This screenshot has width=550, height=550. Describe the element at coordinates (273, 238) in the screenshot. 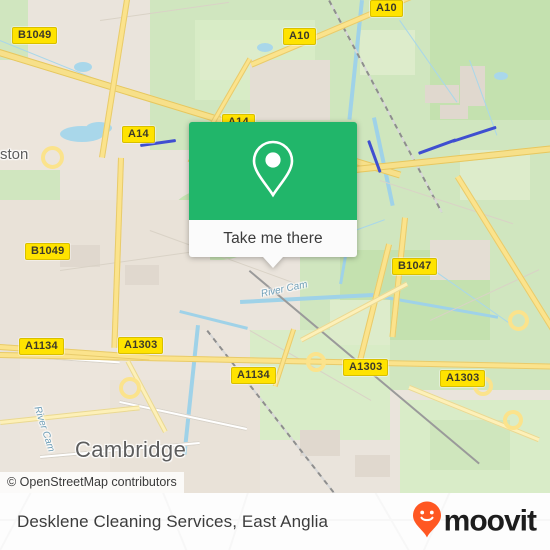

I see `take-me-there-label: Take me there` at that location.